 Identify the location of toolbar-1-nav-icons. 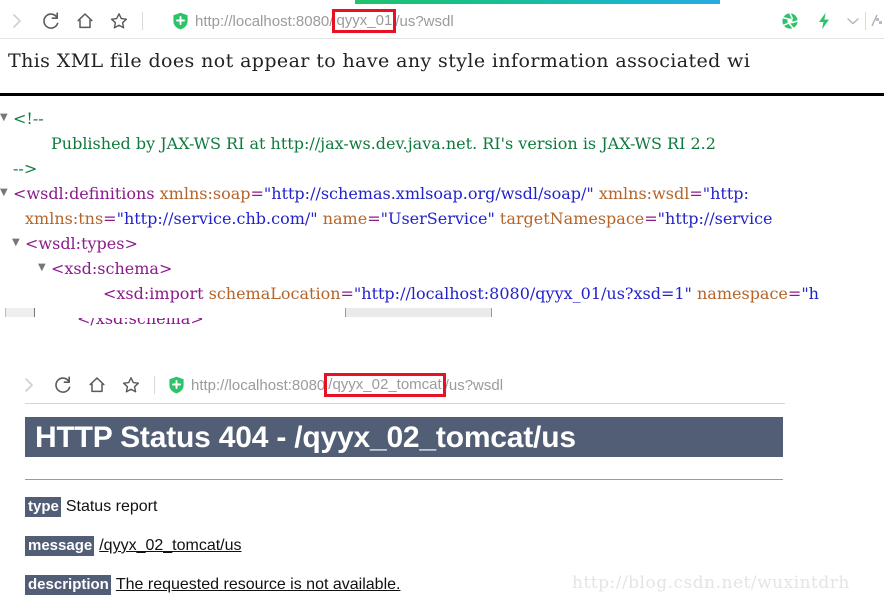
(74, 21).